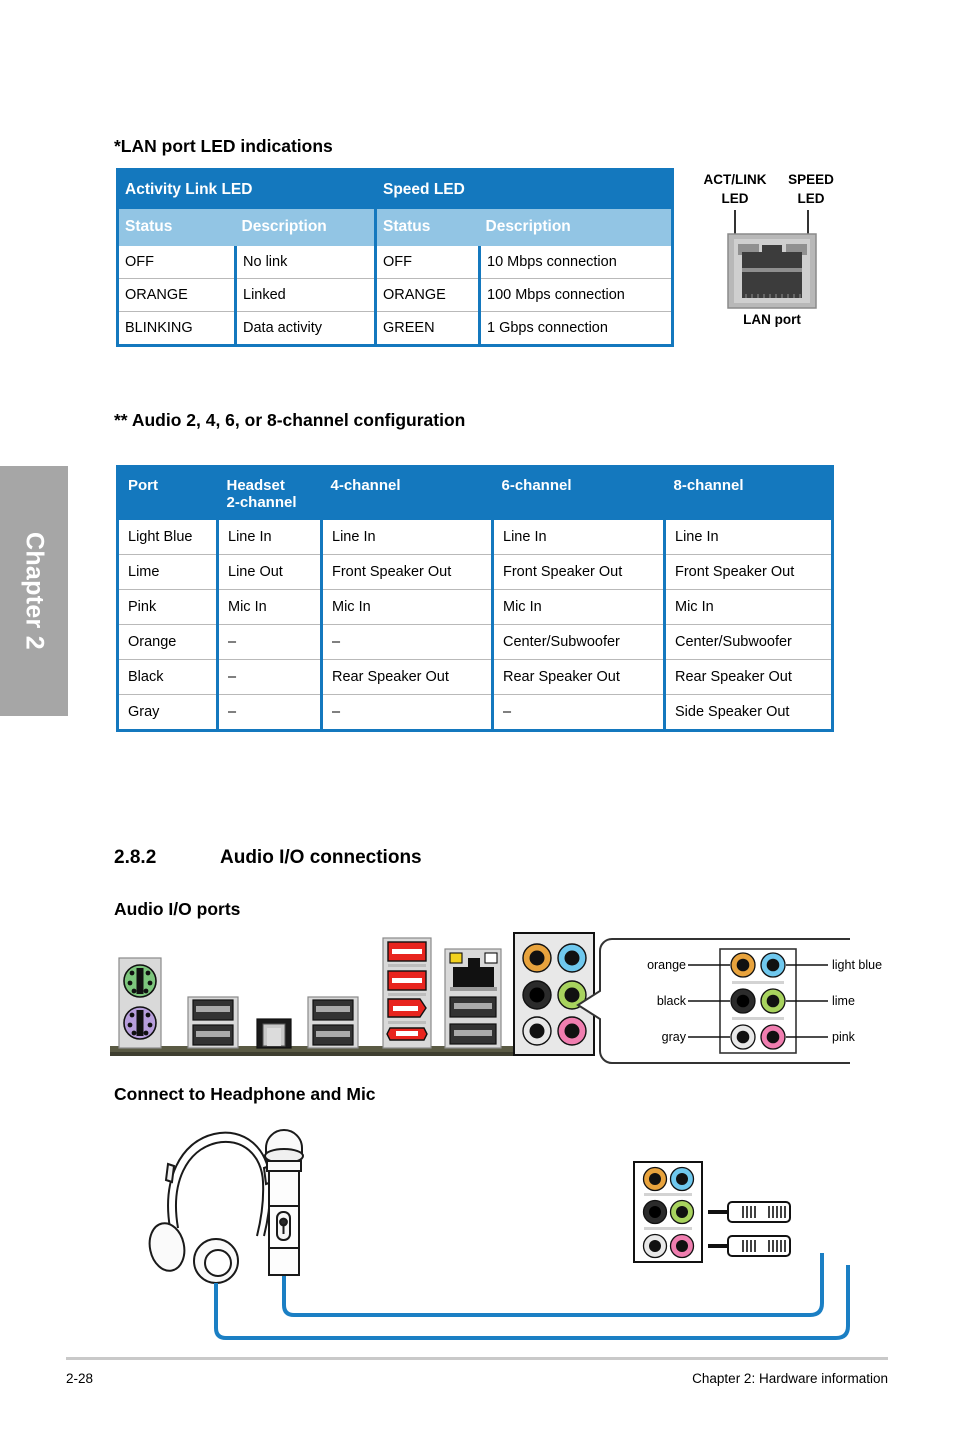 The height and width of the screenshot is (1438, 954). I want to click on cell-speed-status: OFF, so click(427, 262).